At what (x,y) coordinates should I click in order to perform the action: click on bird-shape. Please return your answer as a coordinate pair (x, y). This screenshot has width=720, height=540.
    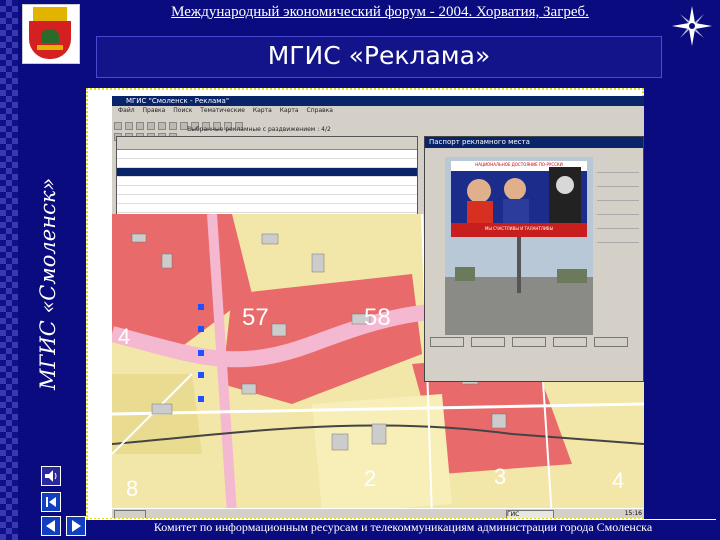
    Looking at the image, I should click on (50, 36).